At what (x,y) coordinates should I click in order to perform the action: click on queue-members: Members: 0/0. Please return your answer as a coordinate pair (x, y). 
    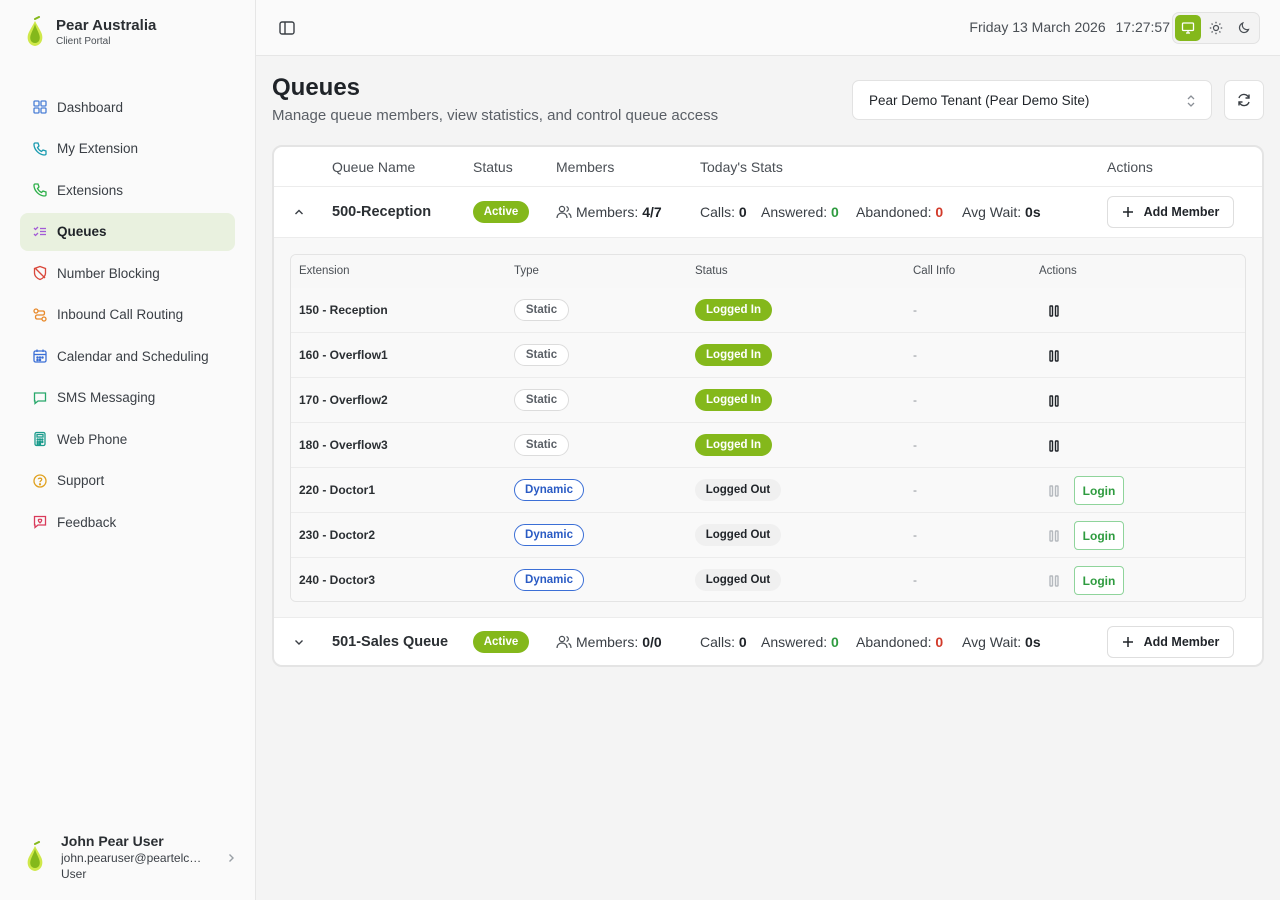
    Looking at the image, I should click on (609, 642).